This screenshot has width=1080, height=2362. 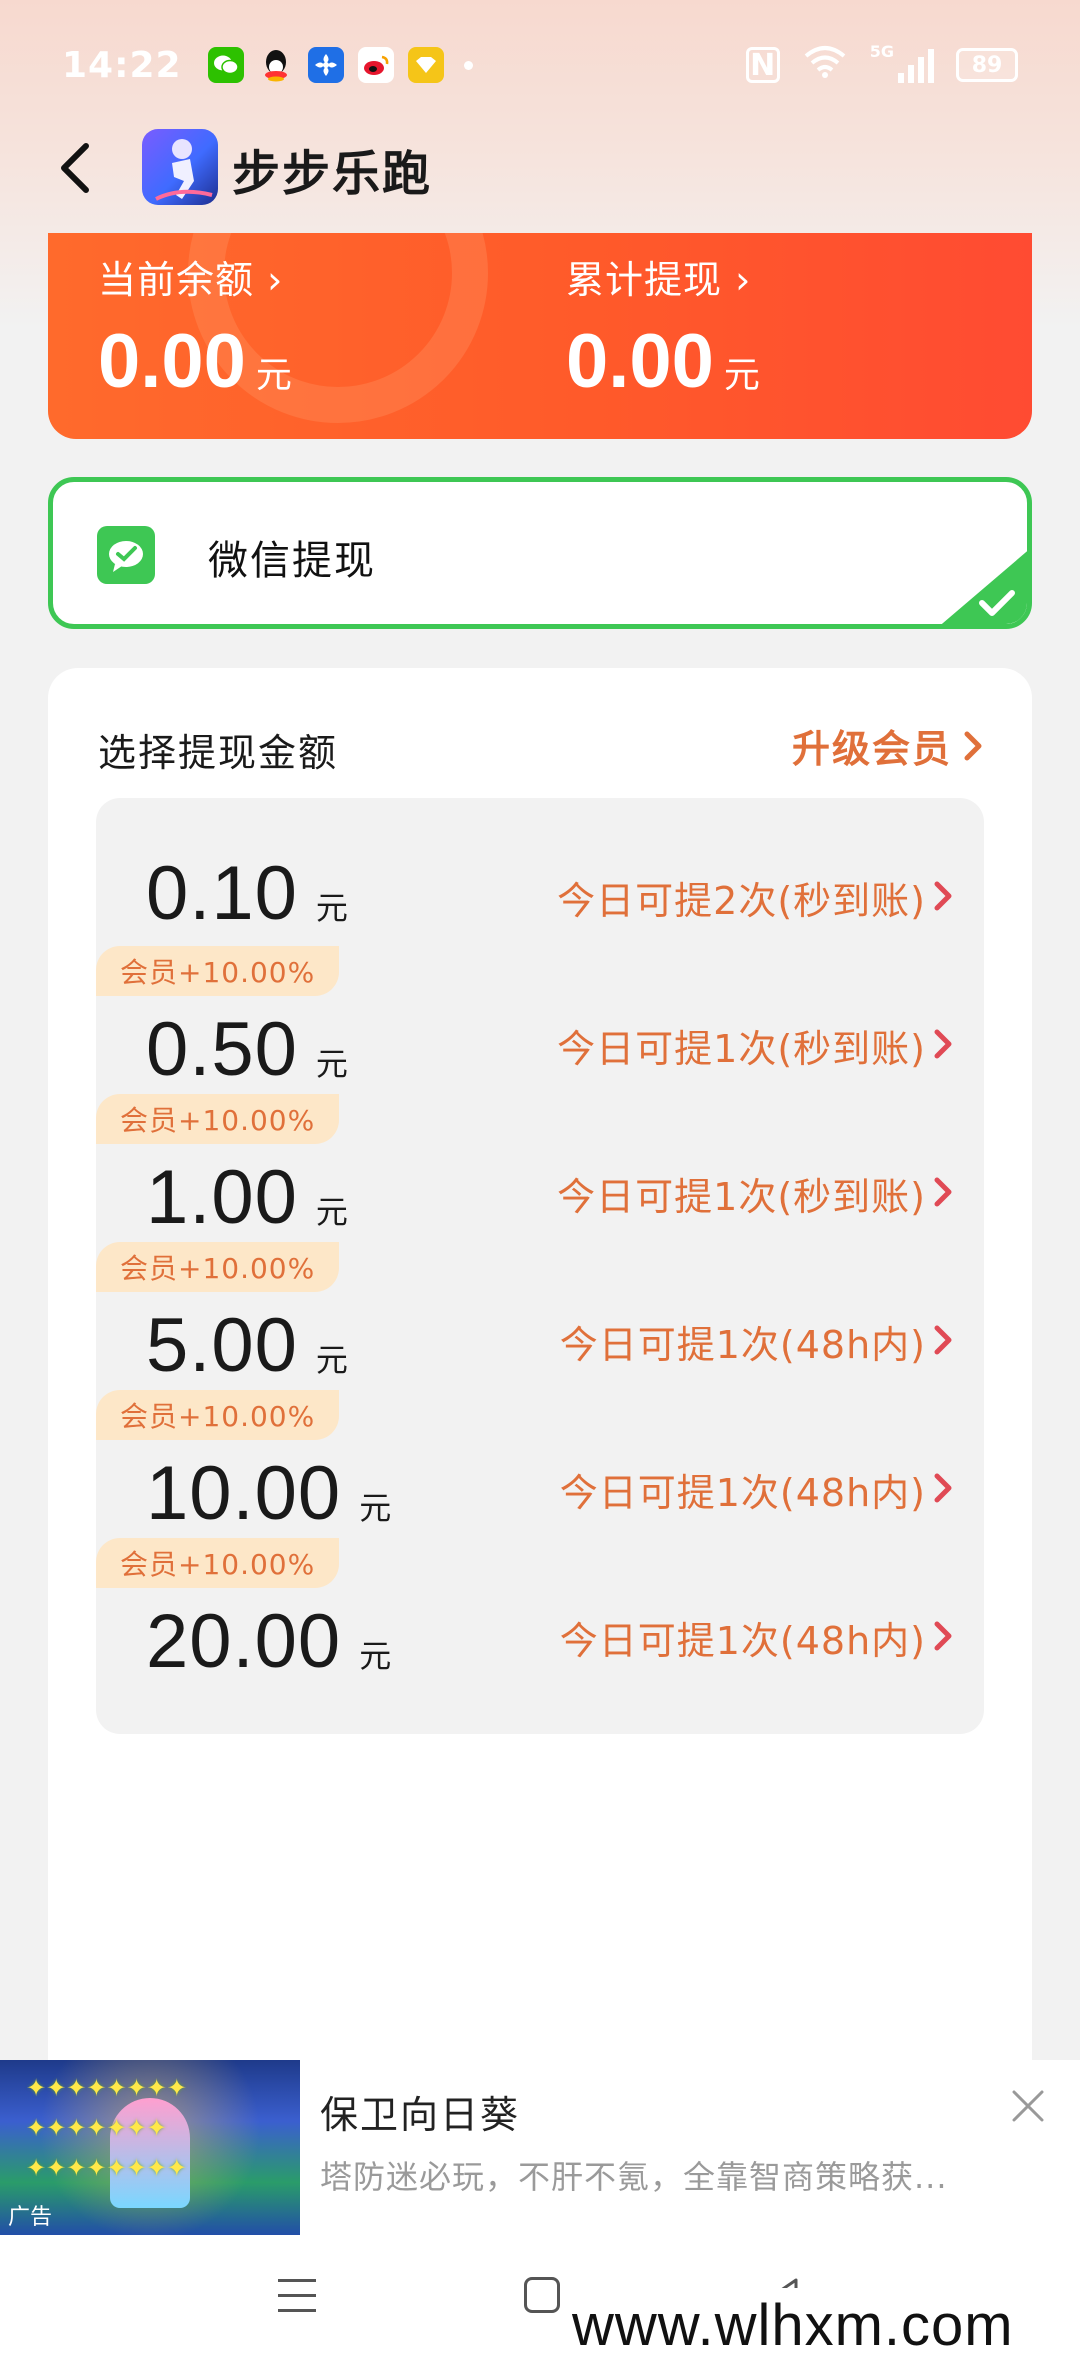 I want to click on ad-title: 保卫向日葵, so click(x=420, y=2111).